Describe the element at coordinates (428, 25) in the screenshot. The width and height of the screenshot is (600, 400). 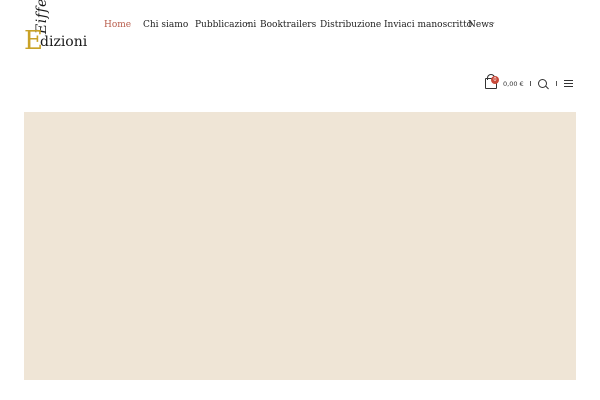
I see `nav-item-inviaci-manoscritto: Inviaci manoscritto` at that location.